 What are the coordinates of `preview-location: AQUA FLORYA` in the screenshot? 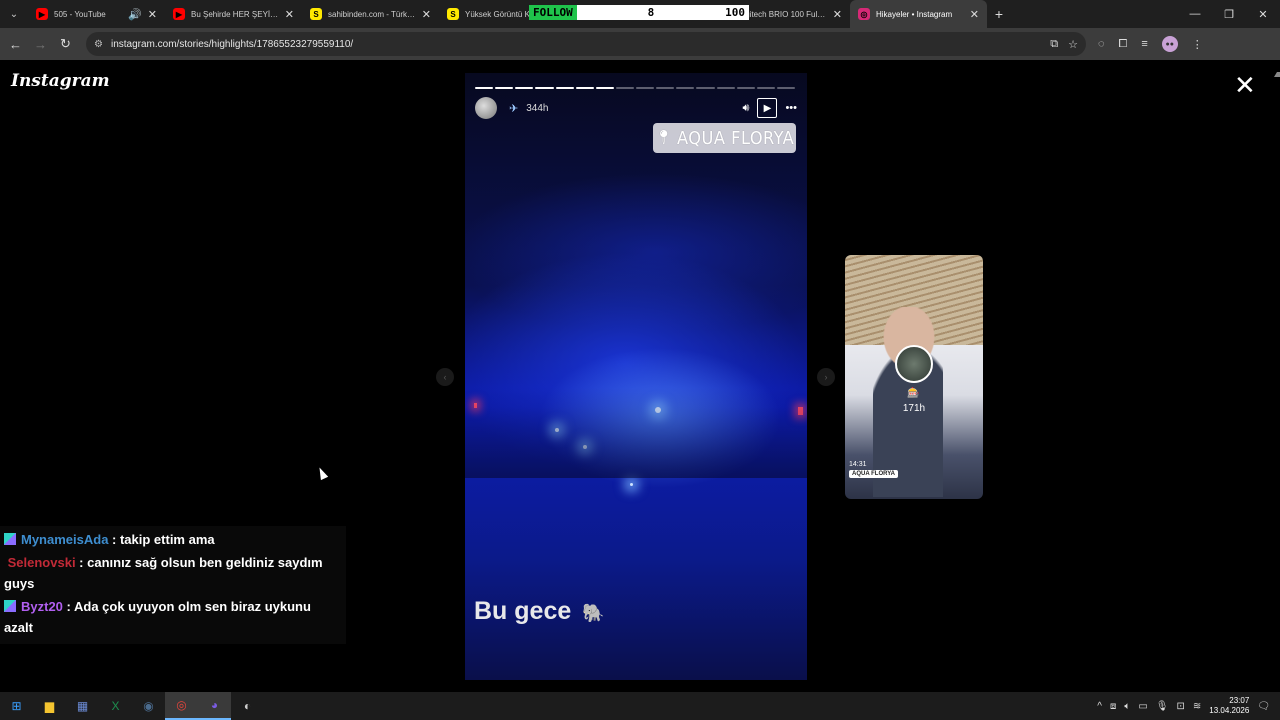 It's located at (874, 474).